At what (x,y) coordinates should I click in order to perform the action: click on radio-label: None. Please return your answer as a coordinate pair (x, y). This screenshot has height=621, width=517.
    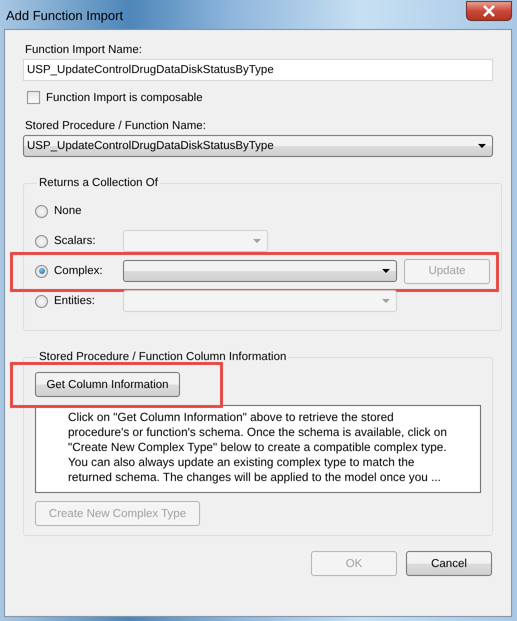
    Looking at the image, I should click on (68, 211).